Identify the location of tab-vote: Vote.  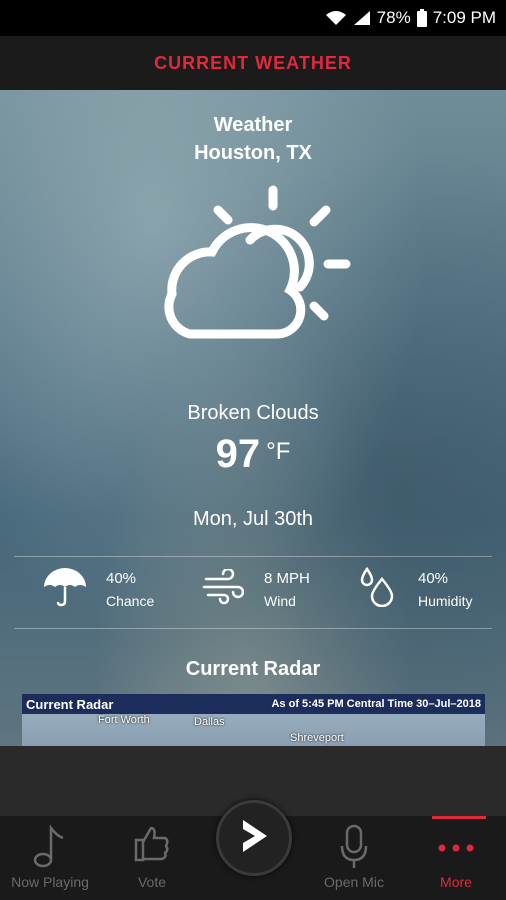
(152, 858).